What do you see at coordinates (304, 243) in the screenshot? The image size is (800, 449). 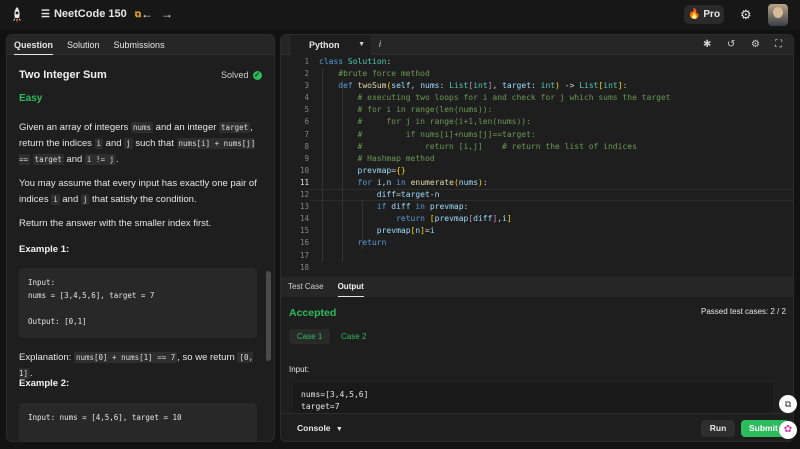 I see `line-number: 16` at bounding box center [304, 243].